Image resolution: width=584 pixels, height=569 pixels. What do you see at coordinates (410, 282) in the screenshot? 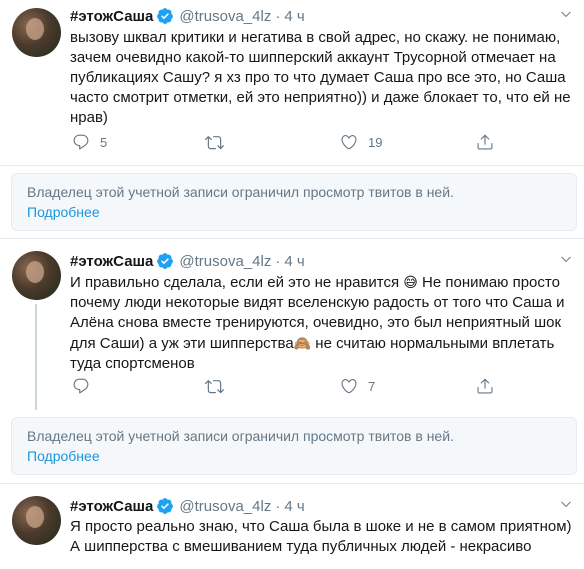
I see `sweat-smile-emoji-icon: 😅` at bounding box center [410, 282].